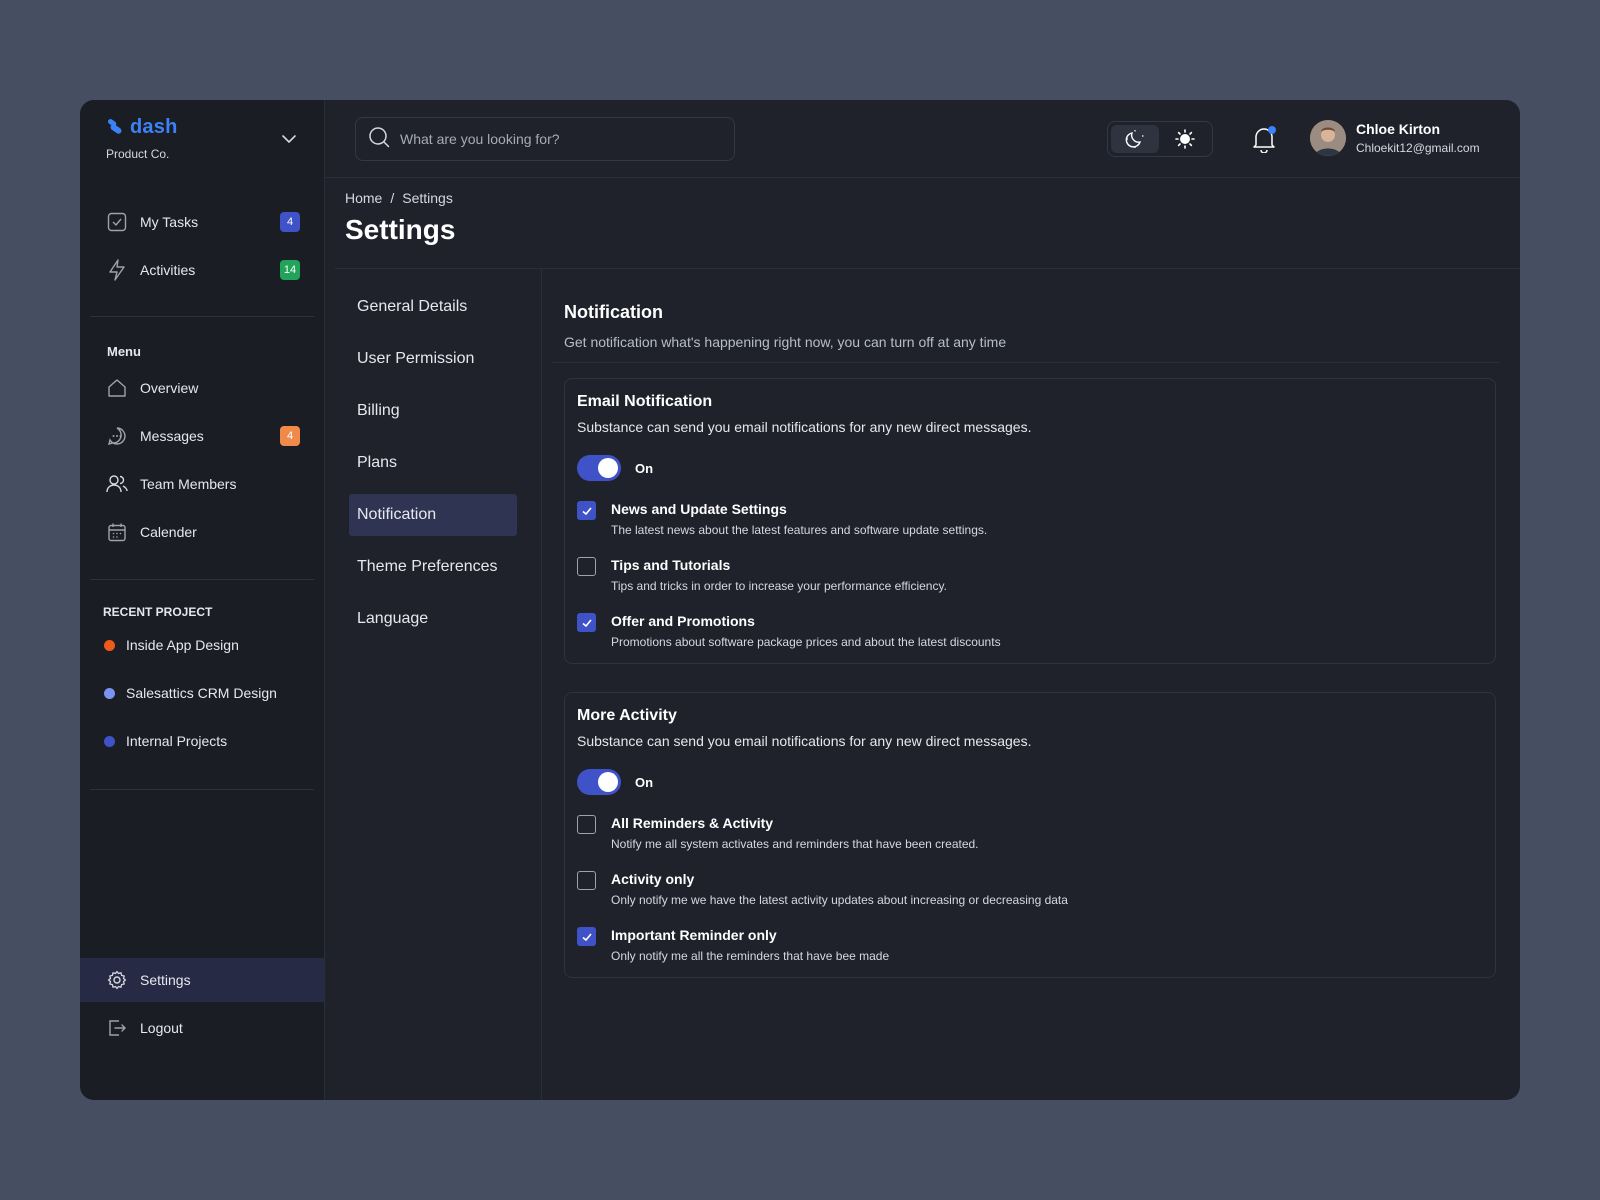 The height and width of the screenshot is (1200, 1600). I want to click on project-item-internal-projects: Internal Projects, so click(165, 741).